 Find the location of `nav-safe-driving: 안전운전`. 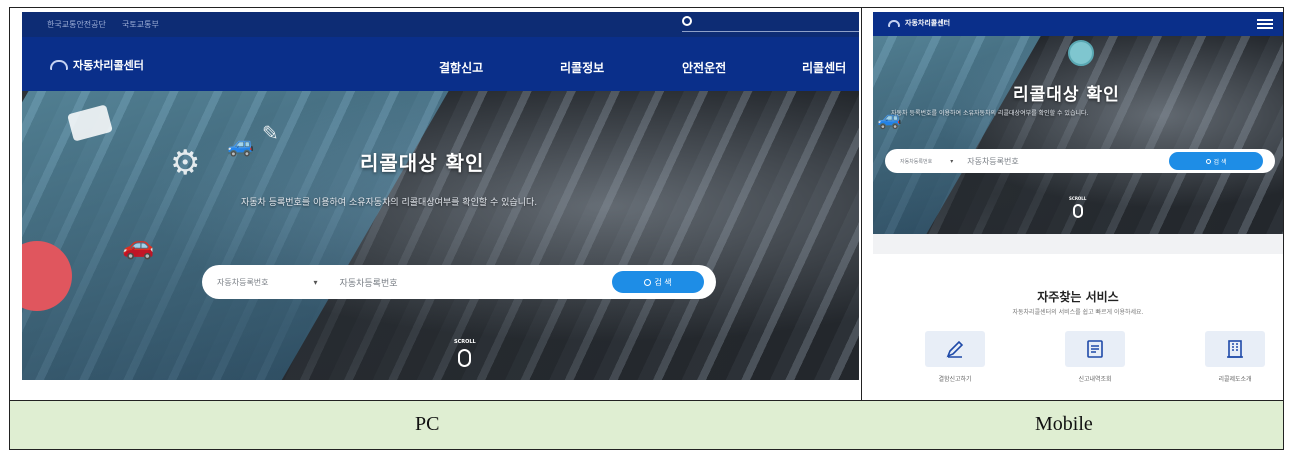

nav-safe-driving: 안전운전 is located at coordinates (704, 67).